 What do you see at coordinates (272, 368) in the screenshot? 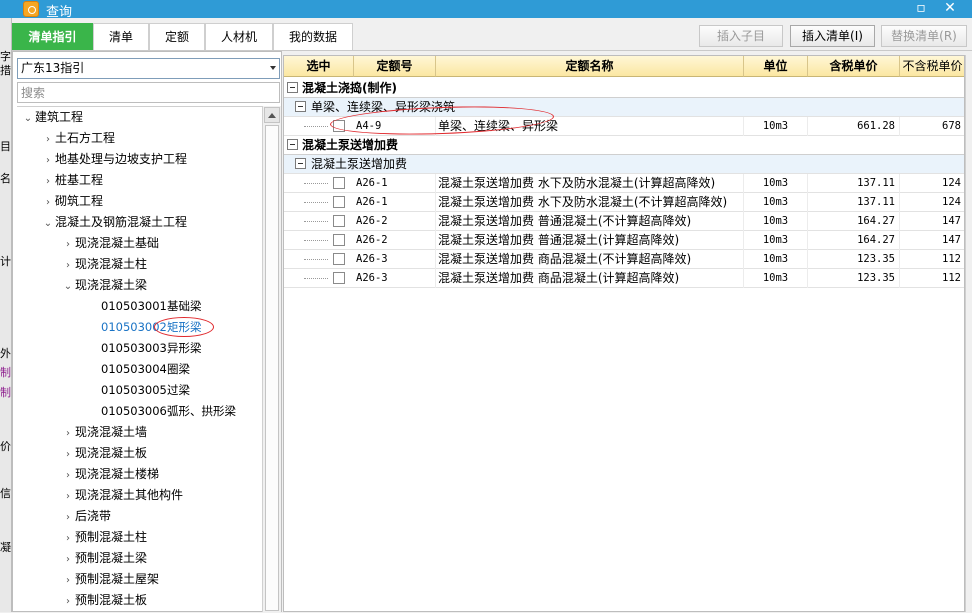
I see `scrollbar-thumb` at bounding box center [272, 368].